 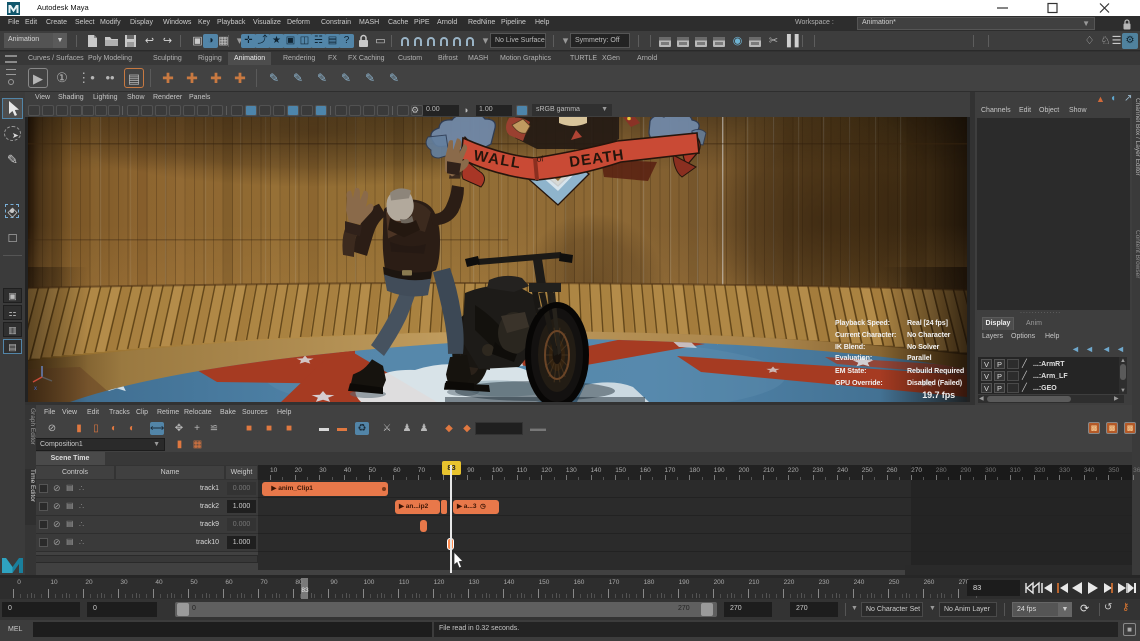 What do you see at coordinates (853, 358) in the screenshot?
I see `svg-text: Evaluation:` at bounding box center [853, 358].